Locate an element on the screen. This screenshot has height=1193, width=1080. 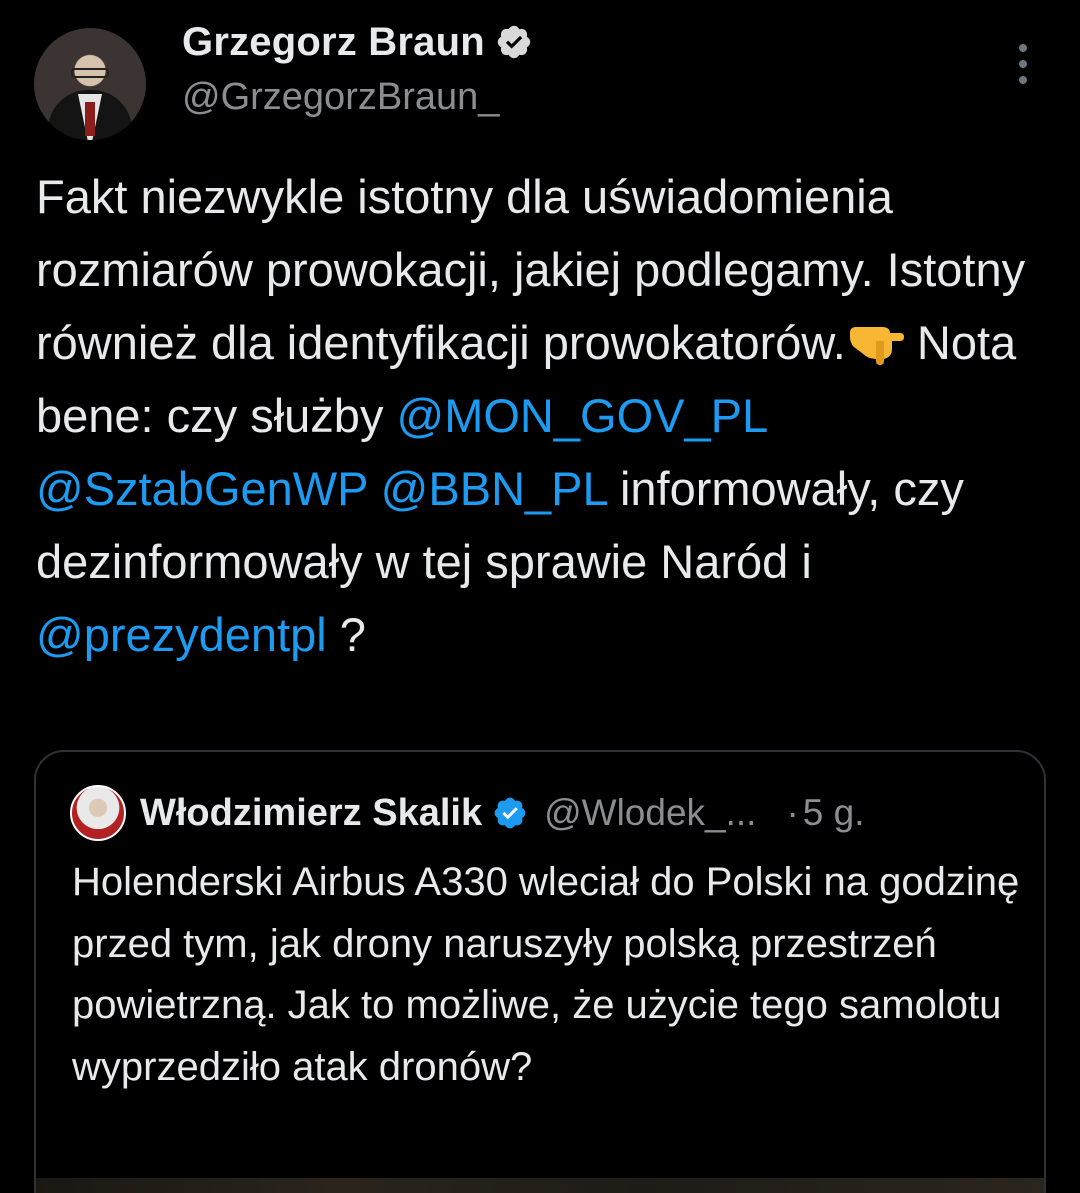
mention-link: @BBN_PL is located at coordinates (494, 488).